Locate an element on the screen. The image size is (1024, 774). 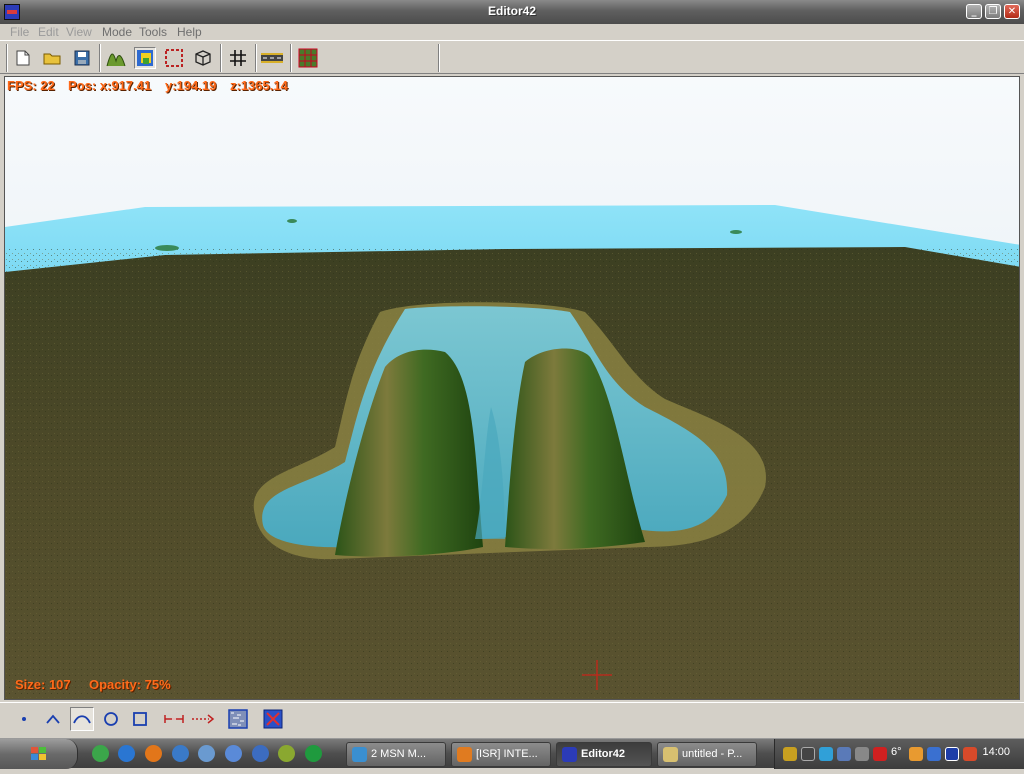
task-editor42: Editor42 is located at coordinates (604, 754).